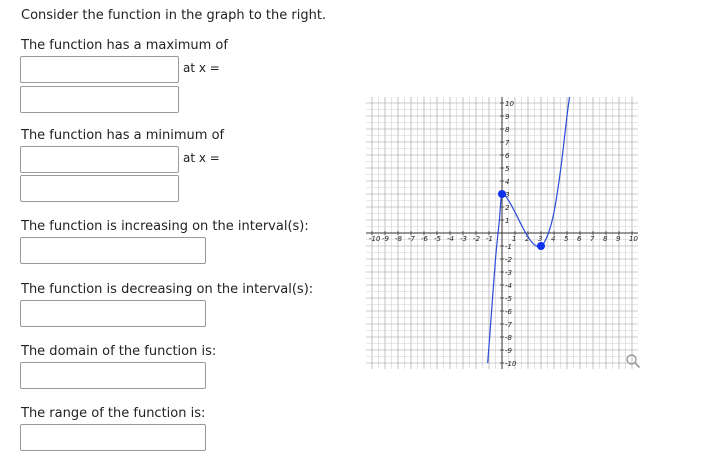  Describe the element at coordinates (529, 230) in the screenshot. I see `function-curve` at that location.